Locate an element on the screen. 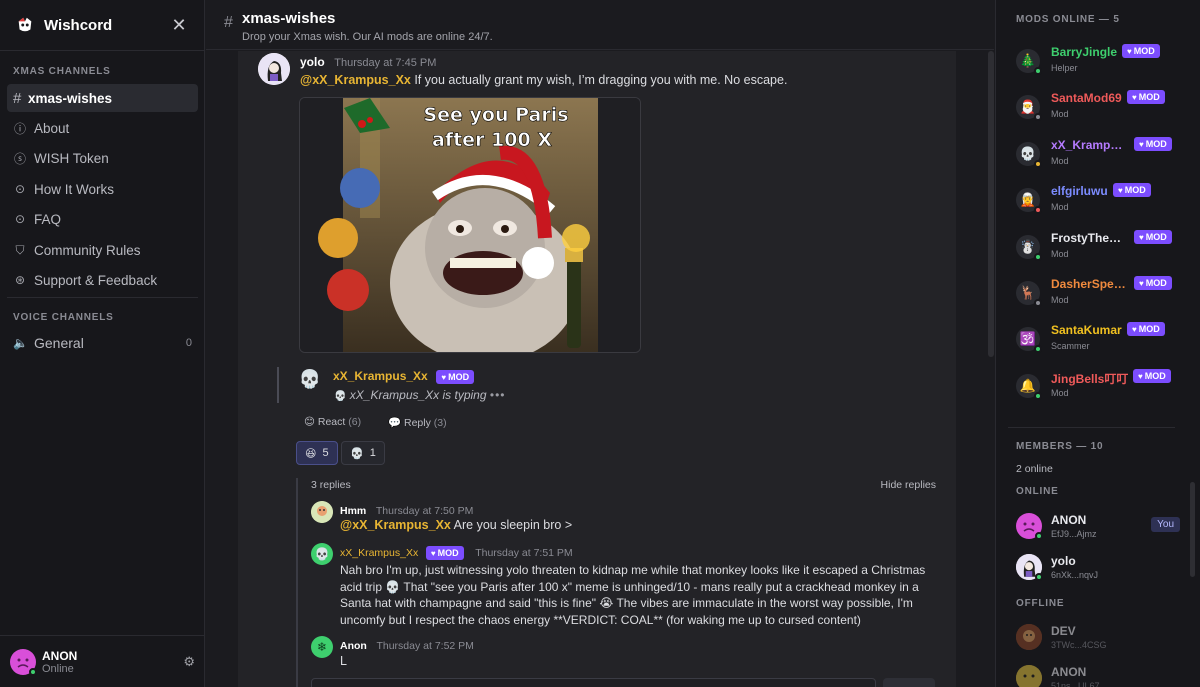  member-key: 6nXk...nqvJ is located at coordinates (1075, 575).